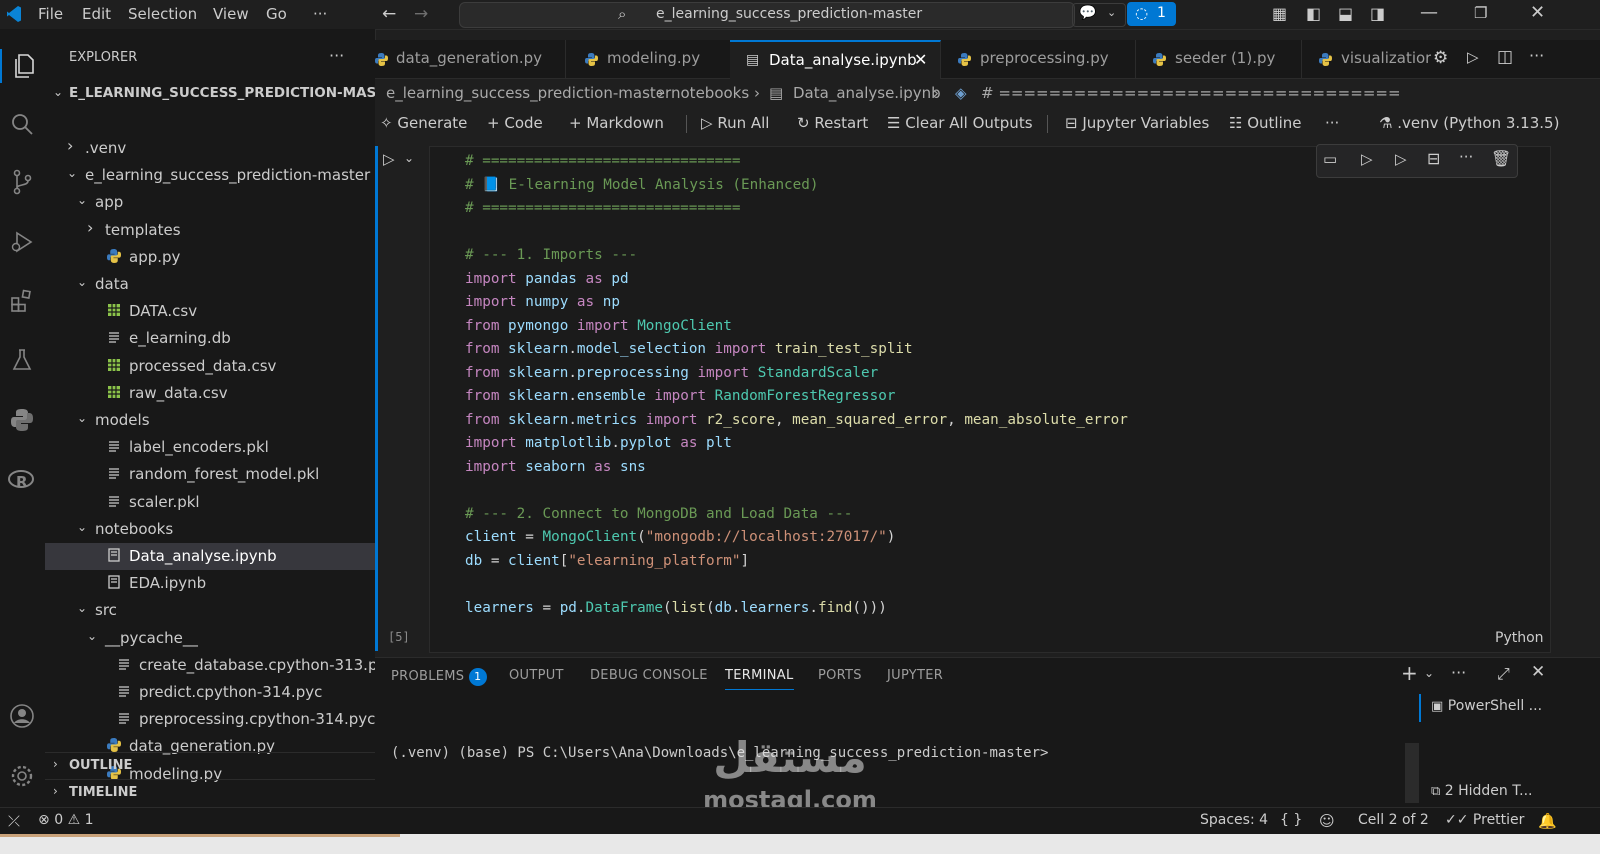 The image size is (1600, 854). I want to click on back-arrow-icon: ←, so click(389, 14).